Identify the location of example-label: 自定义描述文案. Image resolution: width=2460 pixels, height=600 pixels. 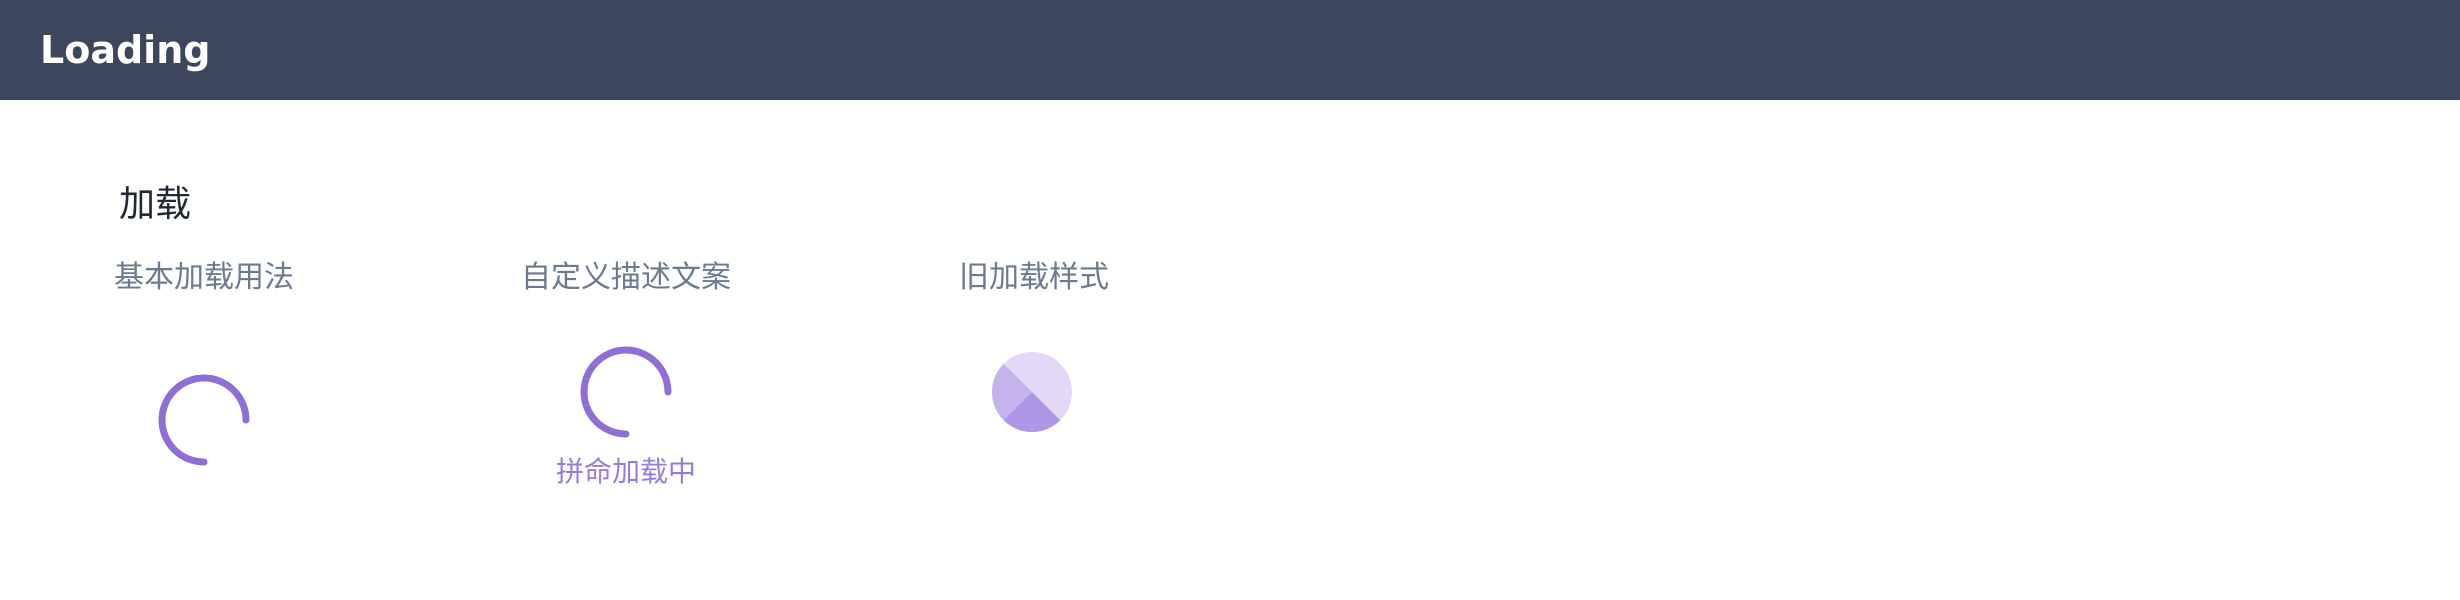
(626, 277).